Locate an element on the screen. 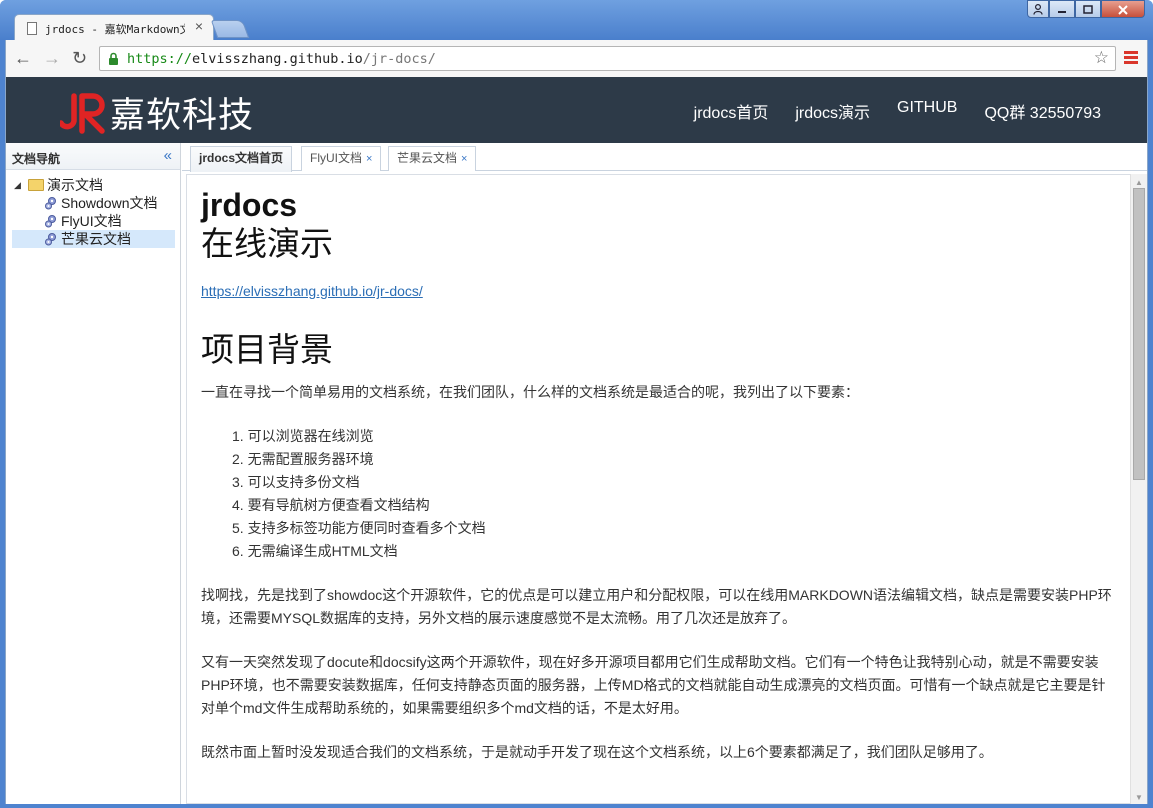 Image resolution: width=1153 pixels, height=808 pixels. section-heading-background: 项目背景 is located at coordinates (267, 351).